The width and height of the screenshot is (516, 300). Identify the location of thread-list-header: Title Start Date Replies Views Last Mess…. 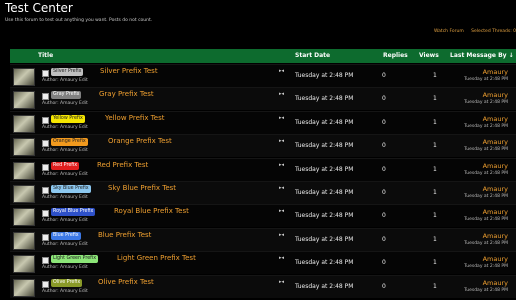
(263, 56).